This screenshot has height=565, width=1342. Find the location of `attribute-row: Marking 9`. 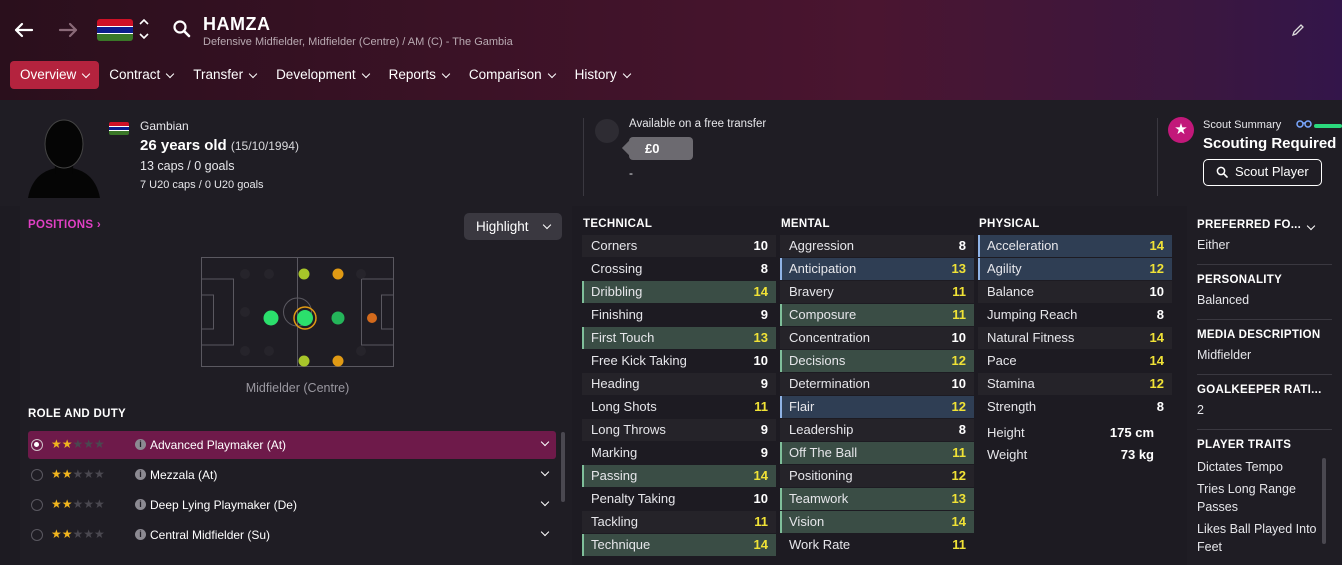

attribute-row: Marking 9 is located at coordinates (679, 453).